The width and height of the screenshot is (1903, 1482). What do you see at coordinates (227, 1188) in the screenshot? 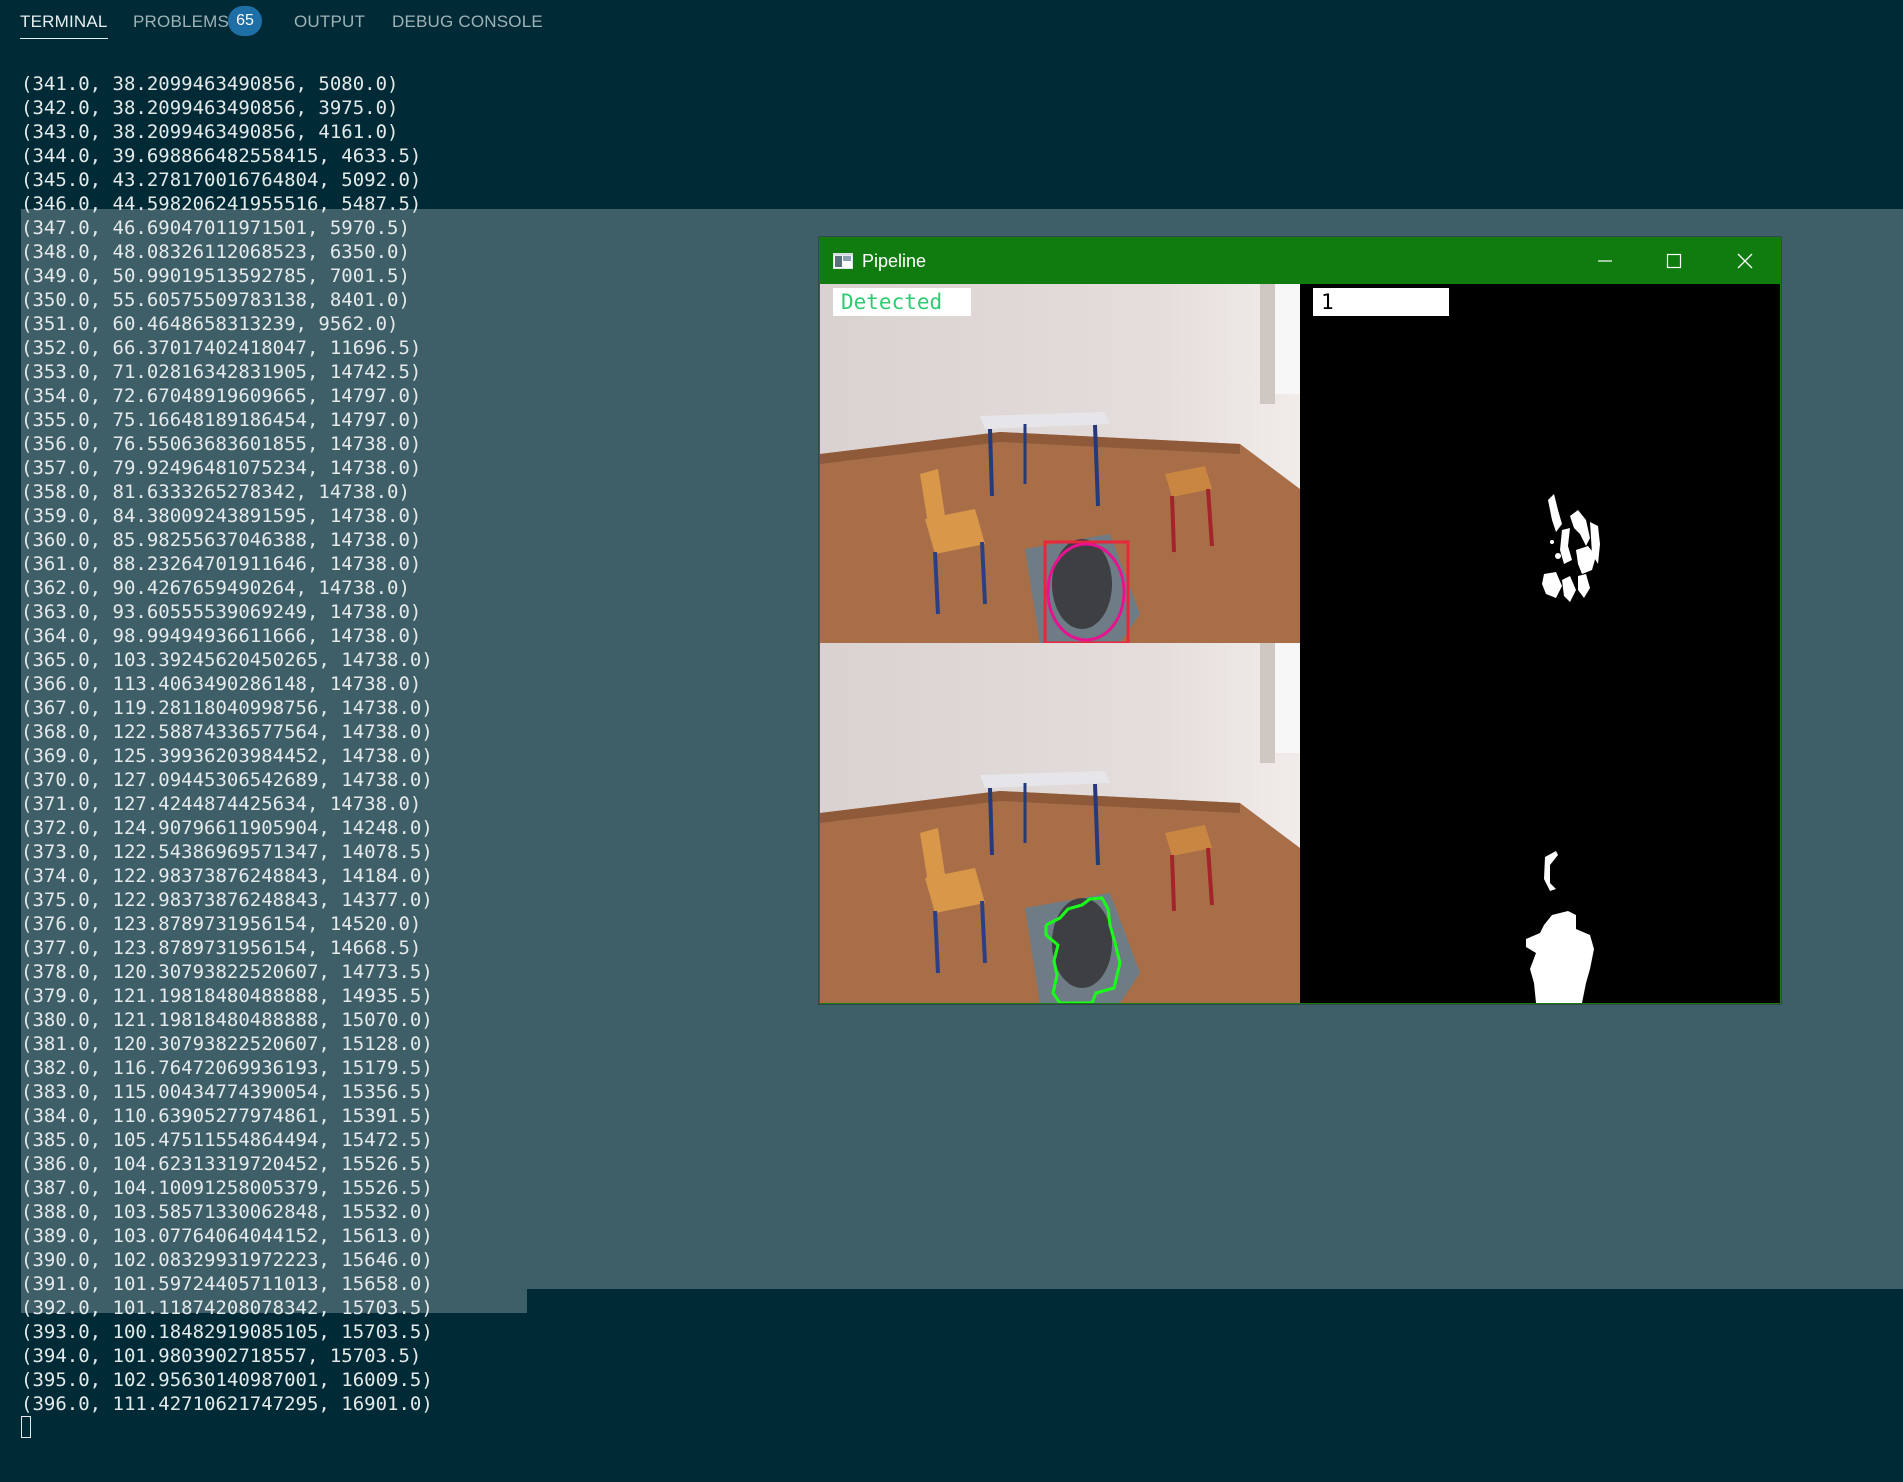
I see `terminal-line: (387.0, 104.10091258005379, 15526.5)` at bounding box center [227, 1188].